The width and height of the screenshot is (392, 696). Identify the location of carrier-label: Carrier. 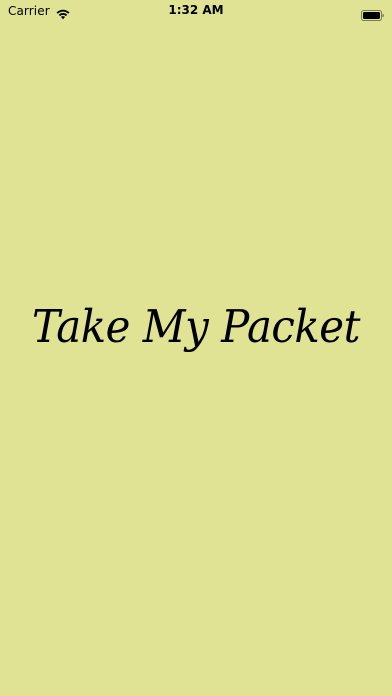
(29, 11).